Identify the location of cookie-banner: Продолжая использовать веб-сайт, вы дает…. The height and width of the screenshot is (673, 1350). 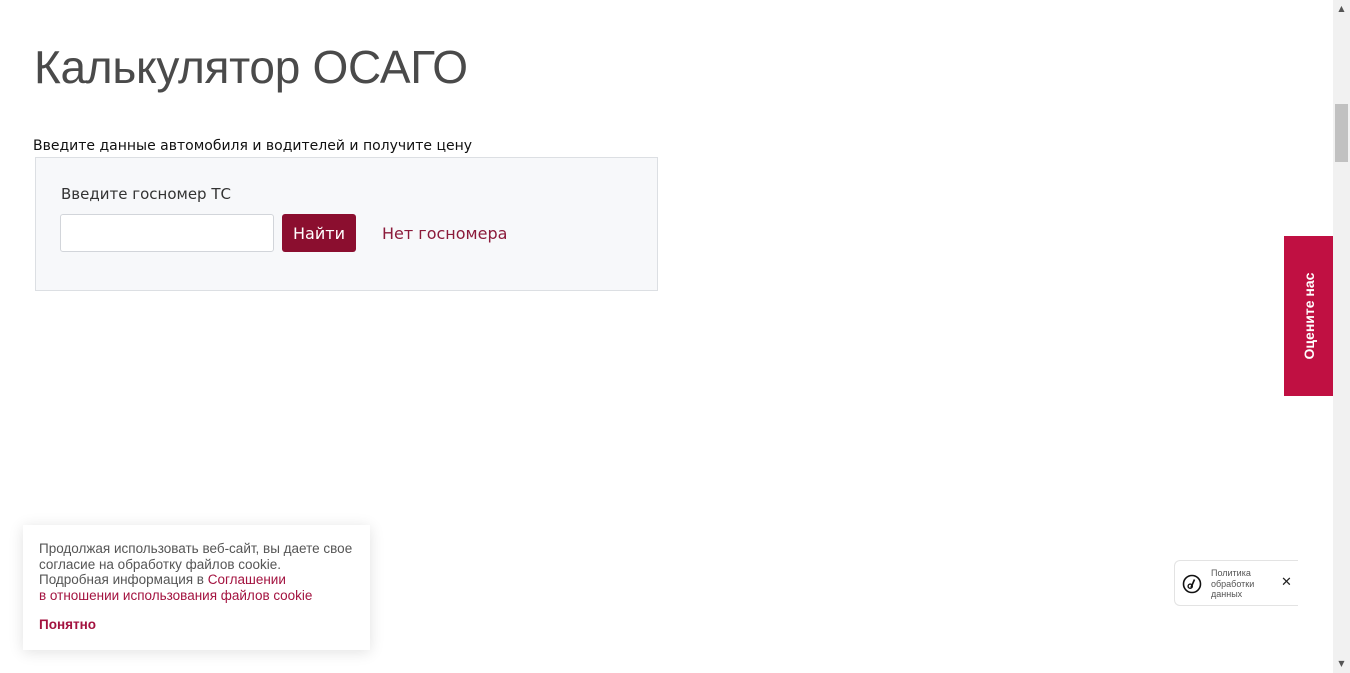
(196, 587).